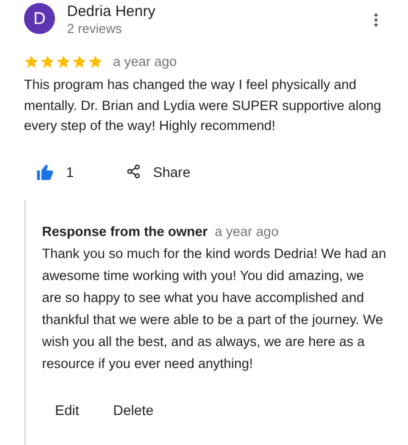 The image size is (408, 445). I want to click on review-count: 2 reviews, so click(95, 29).